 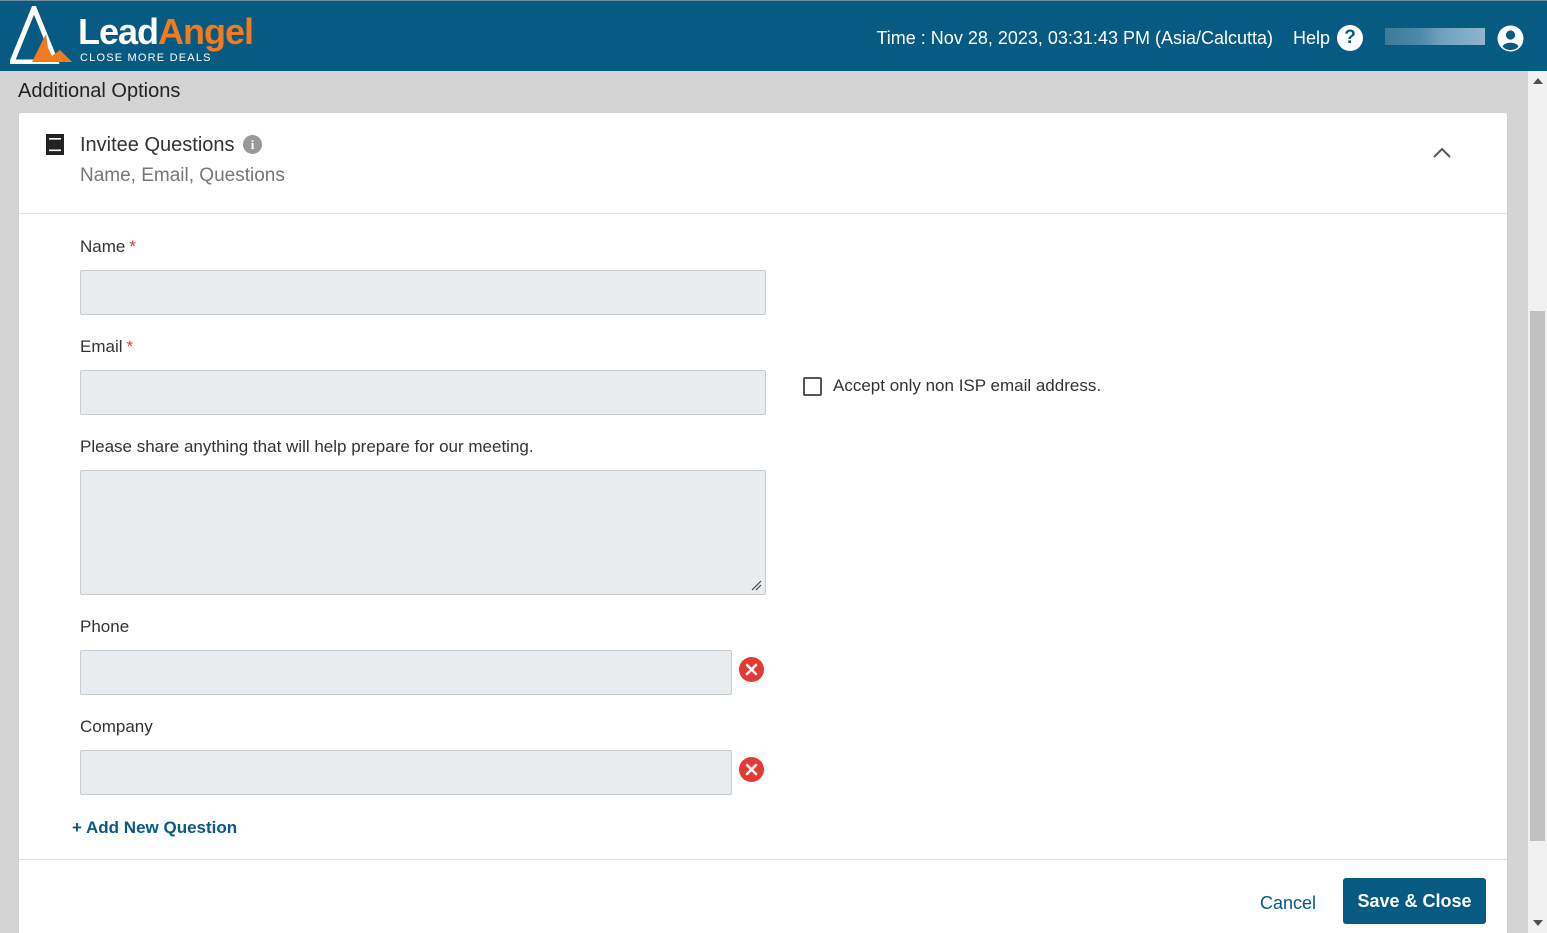 What do you see at coordinates (406, 772) in the screenshot?
I see `company-input` at bounding box center [406, 772].